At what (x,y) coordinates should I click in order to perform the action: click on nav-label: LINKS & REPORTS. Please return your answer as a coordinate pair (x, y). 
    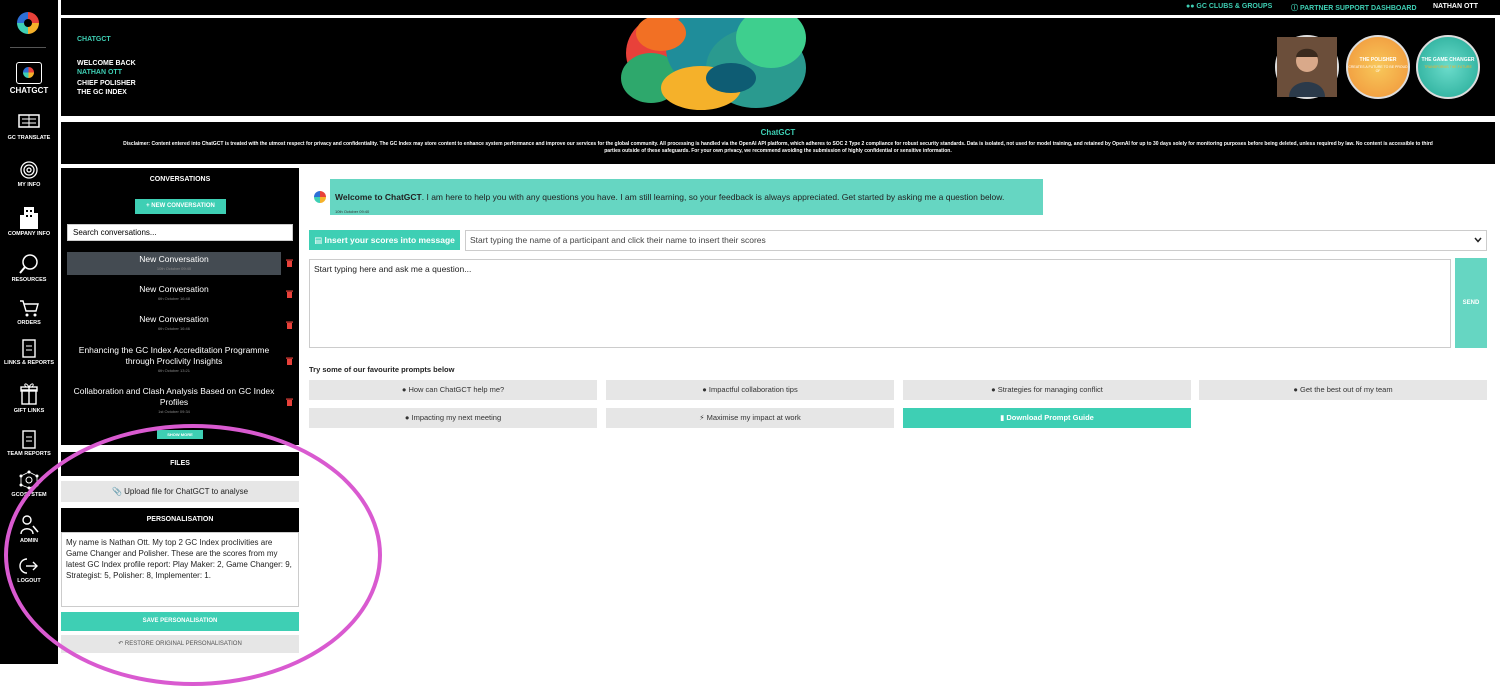
    Looking at the image, I should click on (29, 363).